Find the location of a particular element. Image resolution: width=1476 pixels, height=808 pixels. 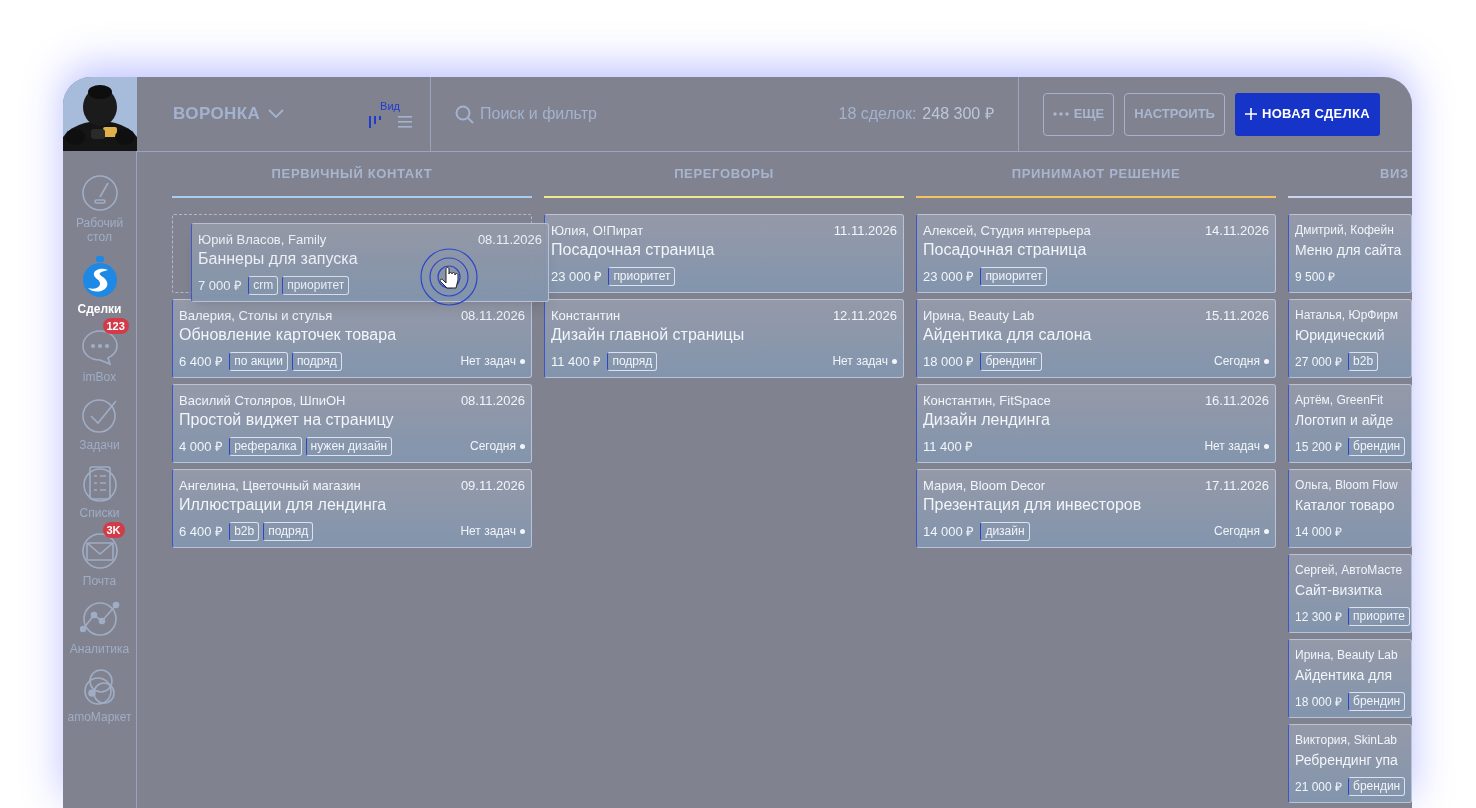

sidebar-item: Сделки is located at coordinates (100, 281).